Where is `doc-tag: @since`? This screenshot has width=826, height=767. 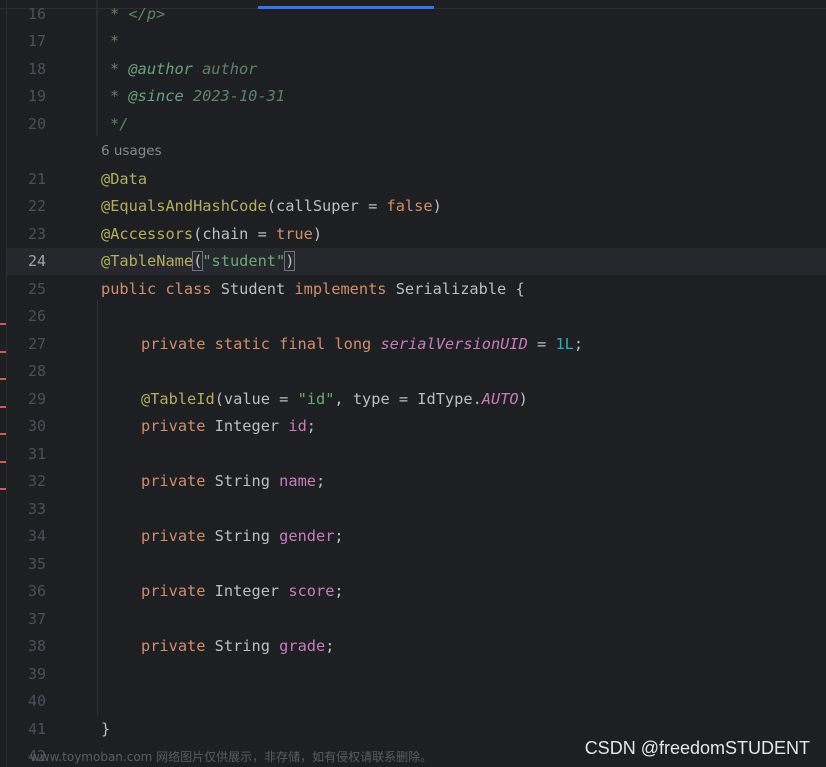
doc-tag: @since is located at coordinates (156, 96).